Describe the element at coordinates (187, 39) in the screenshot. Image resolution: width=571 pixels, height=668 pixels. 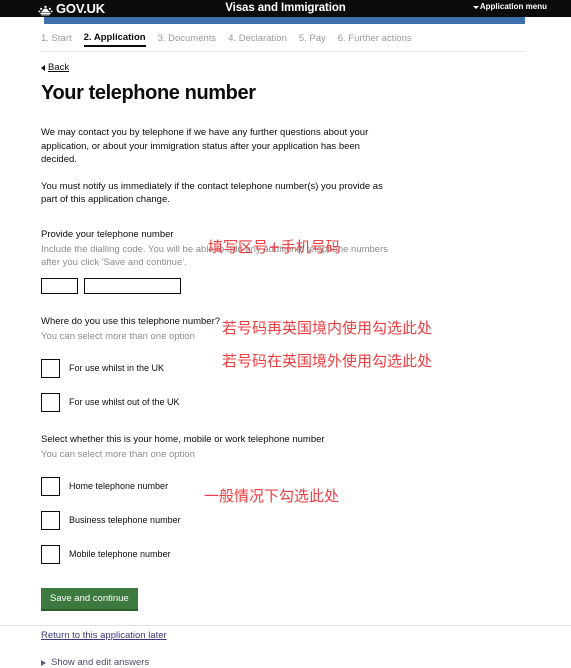
I see `step-documents: 3. Documents` at that location.